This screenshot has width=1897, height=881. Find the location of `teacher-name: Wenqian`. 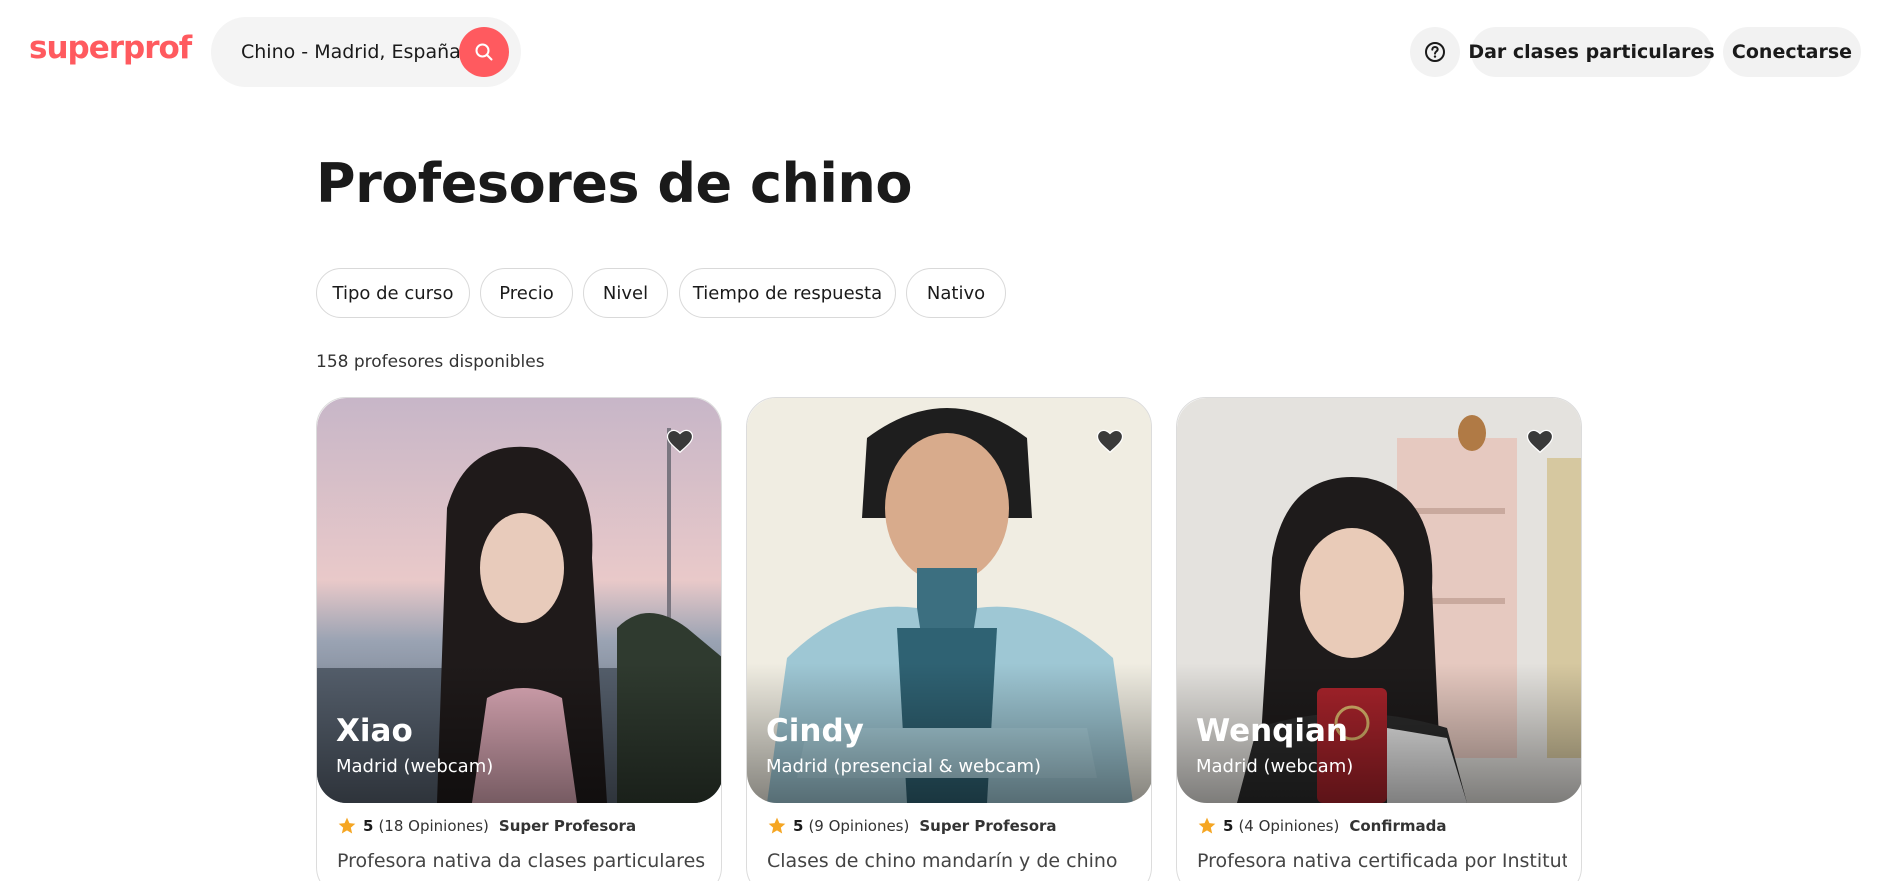

teacher-name: Wenqian is located at coordinates (1272, 731).